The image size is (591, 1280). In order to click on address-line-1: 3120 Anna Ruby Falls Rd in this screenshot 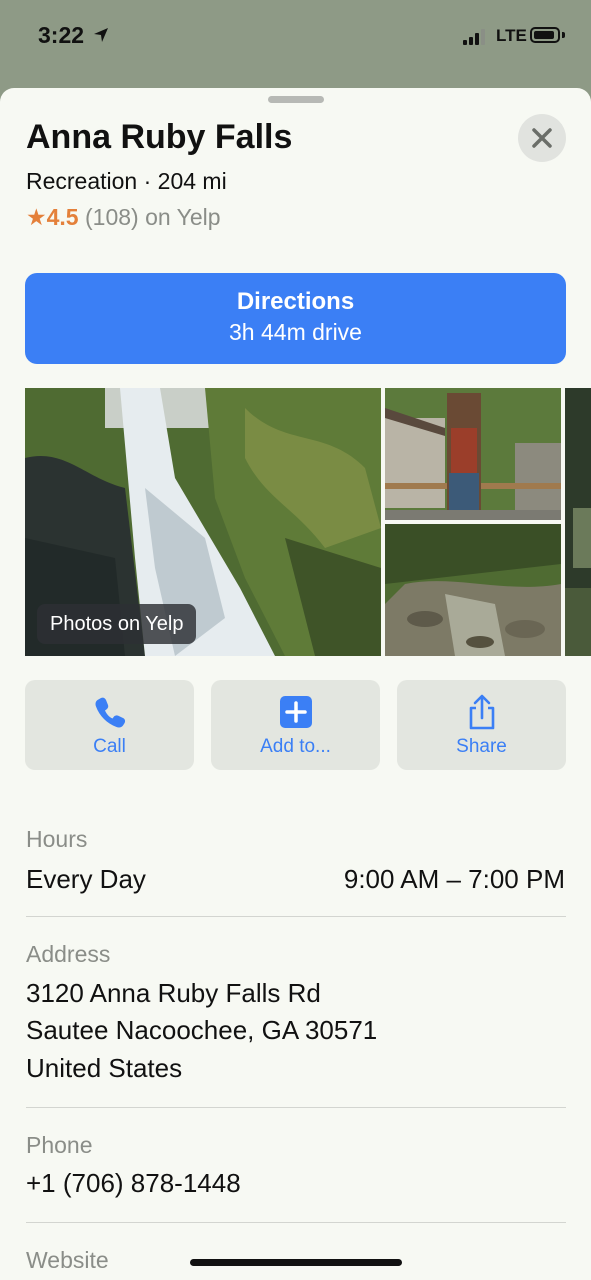, I will do `click(173, 993)`.